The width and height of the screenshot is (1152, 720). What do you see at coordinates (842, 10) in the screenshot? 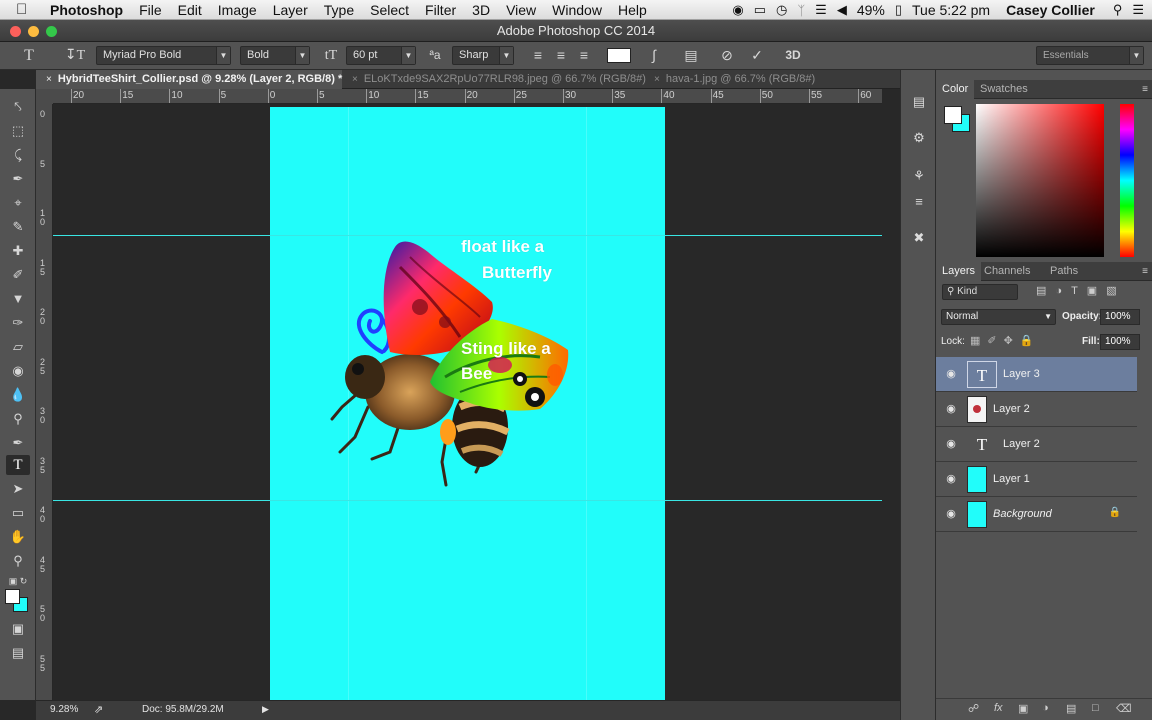
I see `volume-icon: ◀` at bounding box center [842, 10].